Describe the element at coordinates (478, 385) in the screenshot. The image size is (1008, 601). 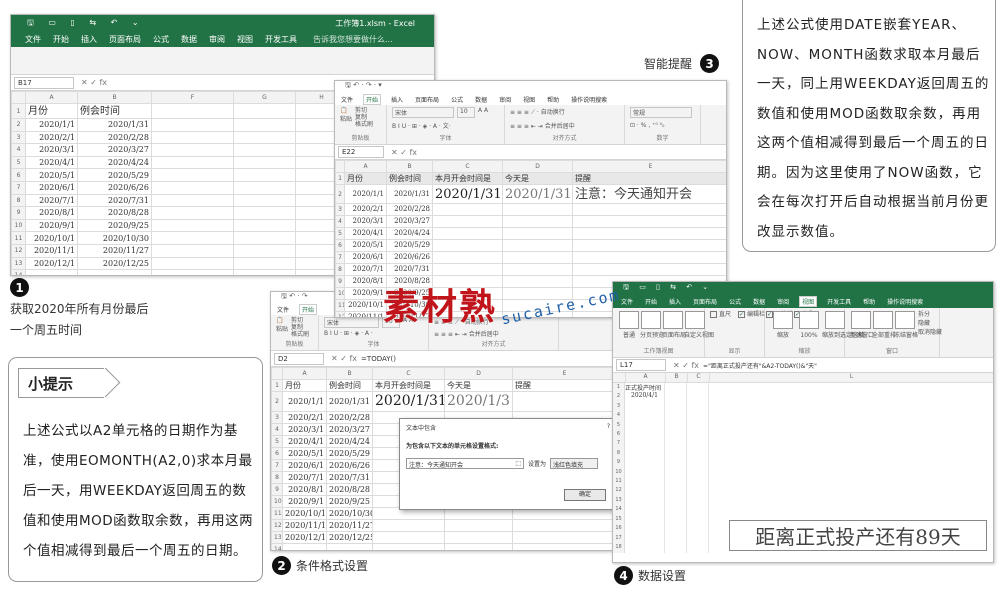
I see `header-cell: 今天是` at that location.